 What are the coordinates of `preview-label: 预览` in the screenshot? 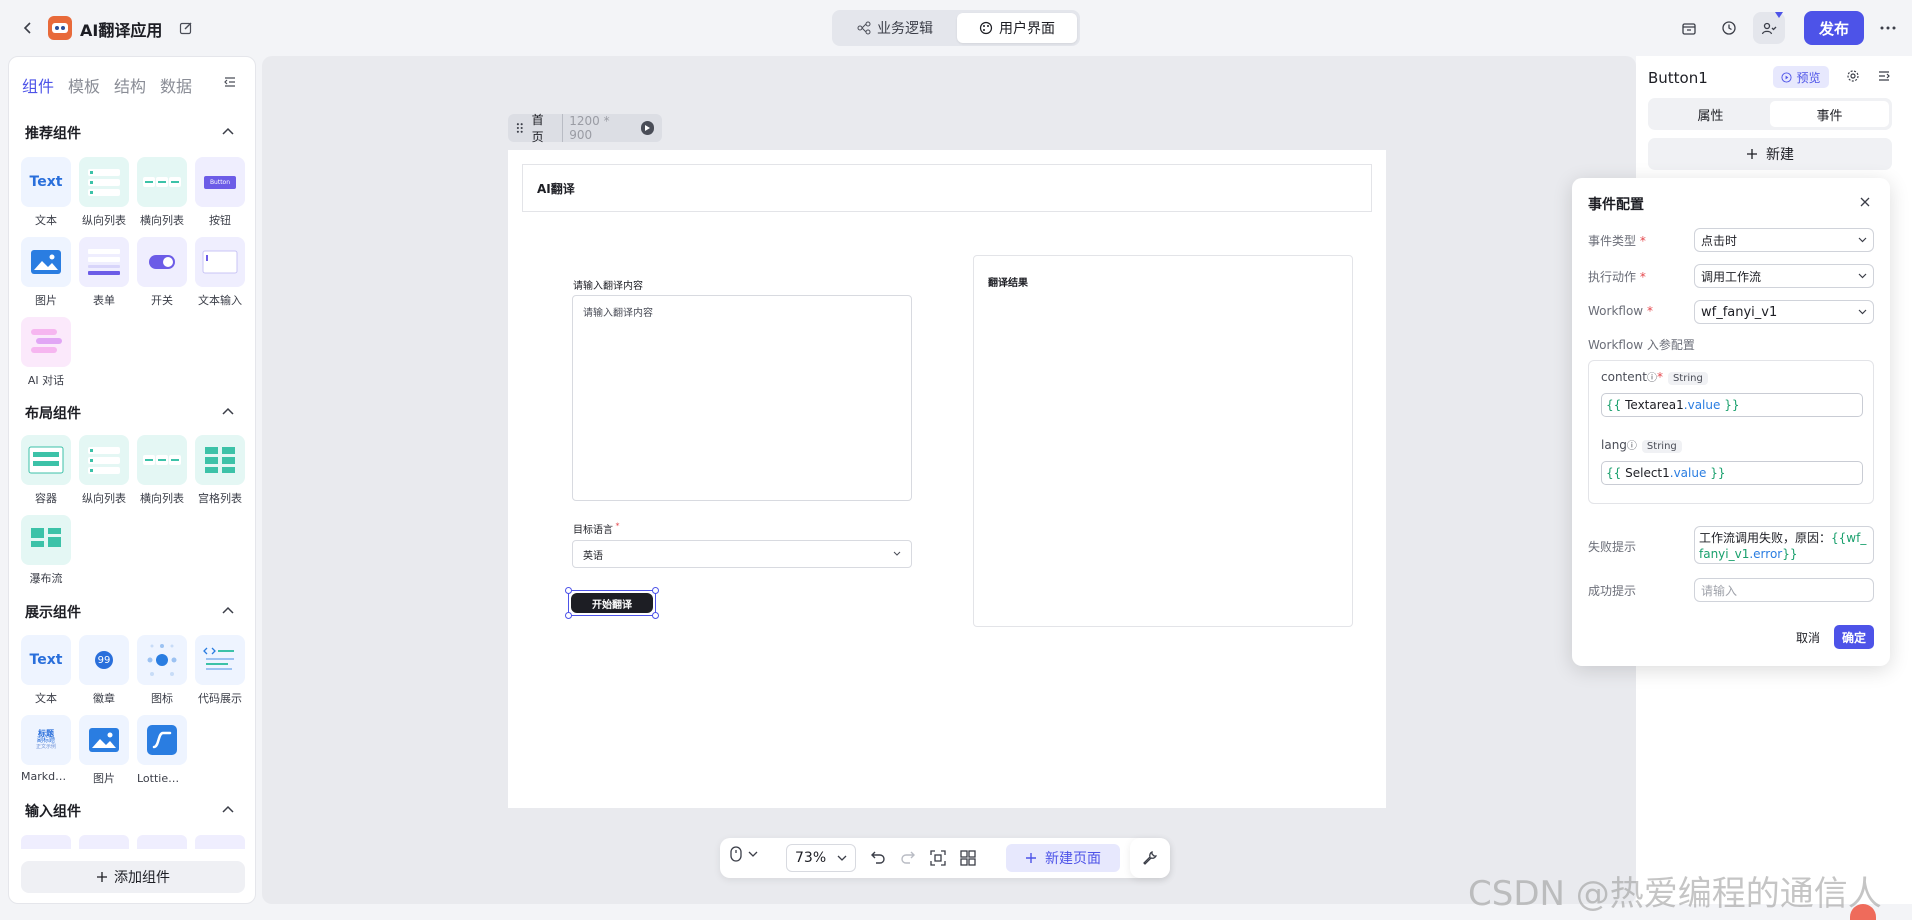 It's located at (1808, 77).